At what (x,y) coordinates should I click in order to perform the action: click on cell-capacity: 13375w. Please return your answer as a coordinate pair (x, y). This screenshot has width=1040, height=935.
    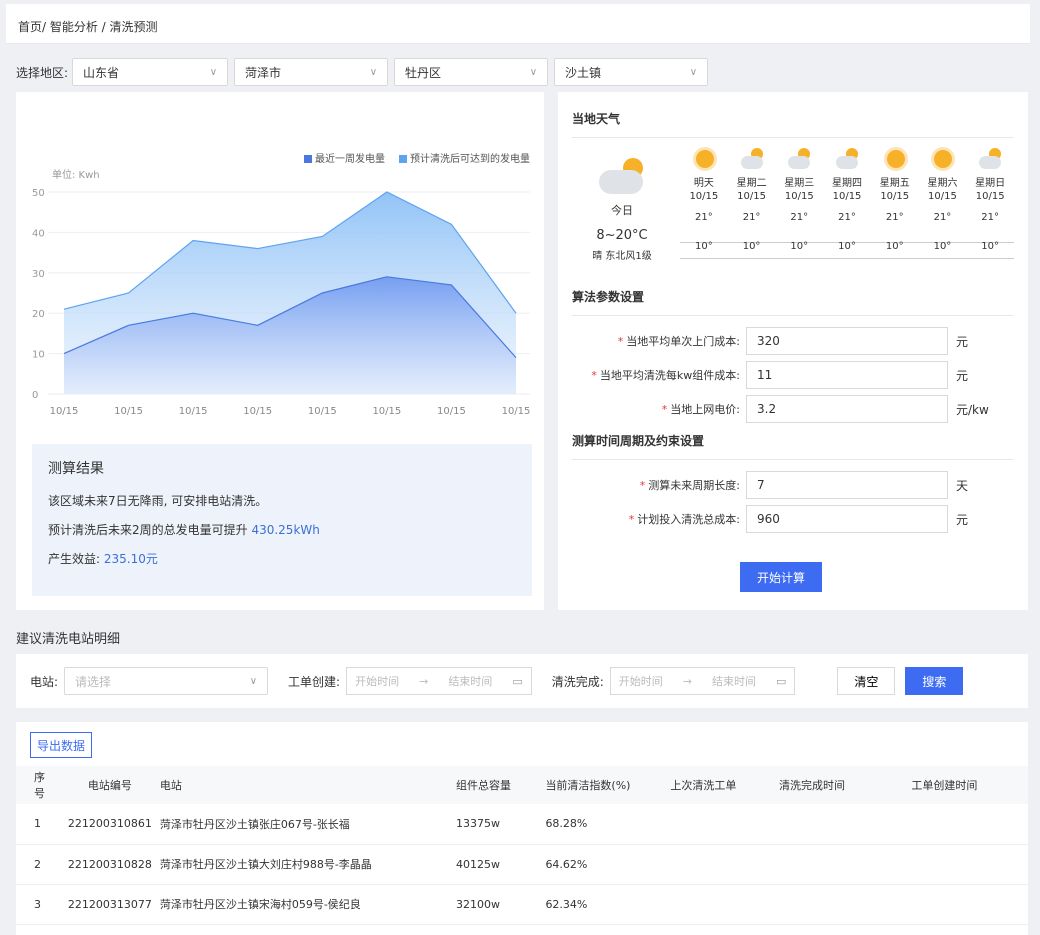
    Looking at the image, I should click on (496, 824).